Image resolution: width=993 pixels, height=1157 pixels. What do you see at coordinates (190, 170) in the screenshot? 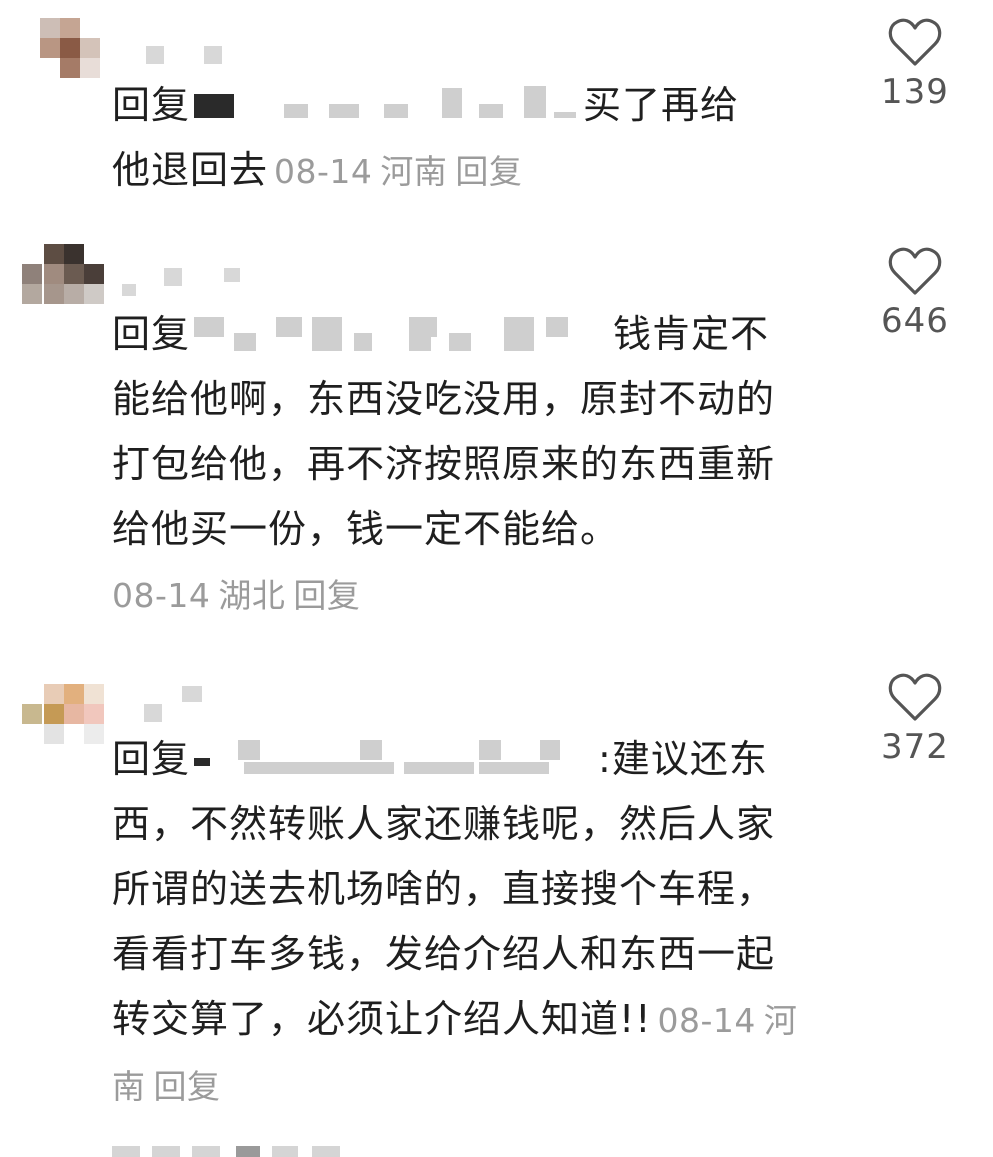
I see `comment-text-part: 他退回去` at bounding box center [190, 170].